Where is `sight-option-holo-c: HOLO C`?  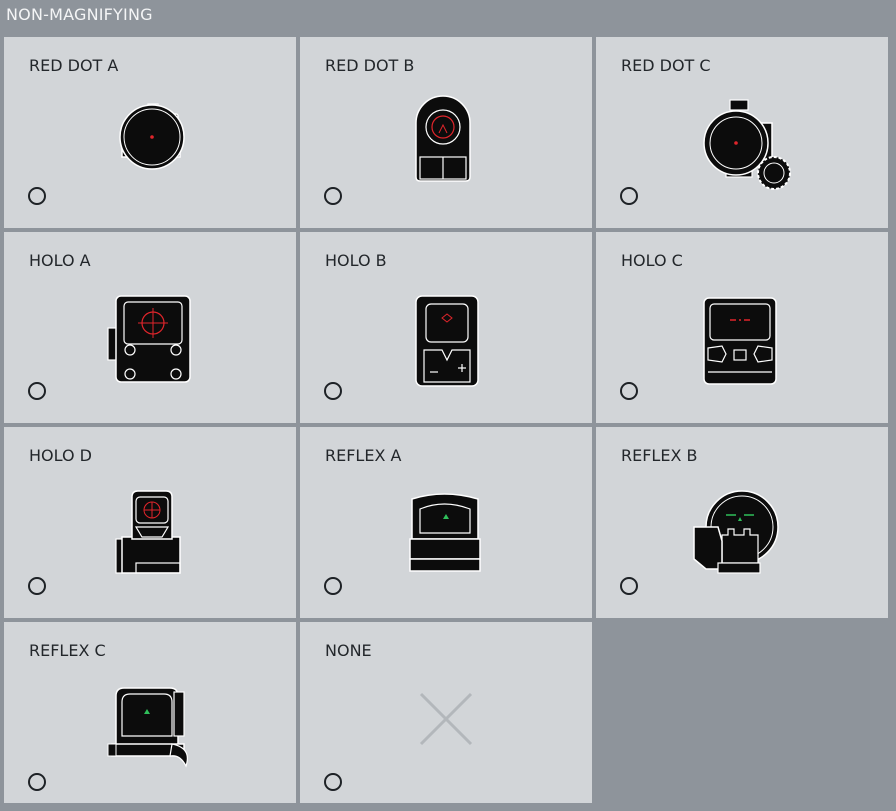
sight-option-holo-c: HOLO C is located at coordinates (742, 327).